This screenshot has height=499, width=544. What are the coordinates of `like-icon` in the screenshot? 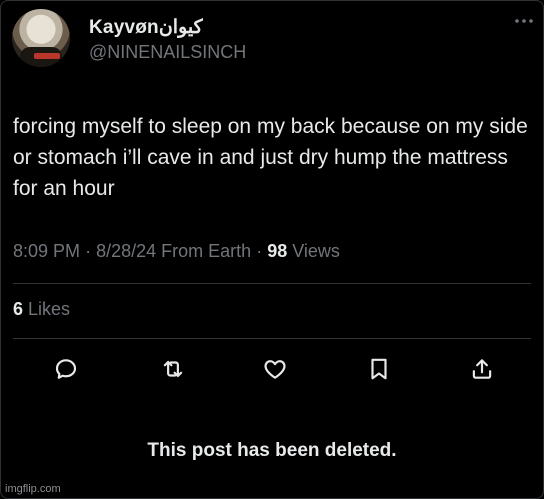 It's located at (275, 369).